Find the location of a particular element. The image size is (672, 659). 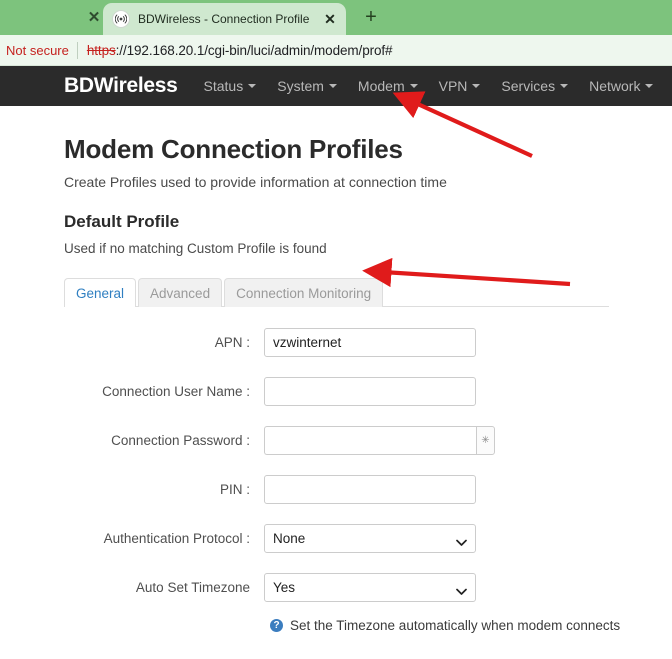

auth-protocol-select-wrap: None is located at coordinates (370, 538).